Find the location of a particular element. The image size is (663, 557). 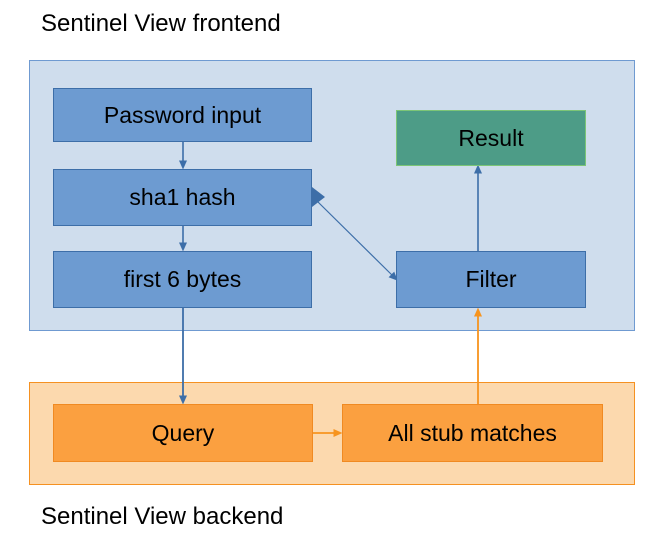

node-filter: Filter is located at coordinates (491, 279).